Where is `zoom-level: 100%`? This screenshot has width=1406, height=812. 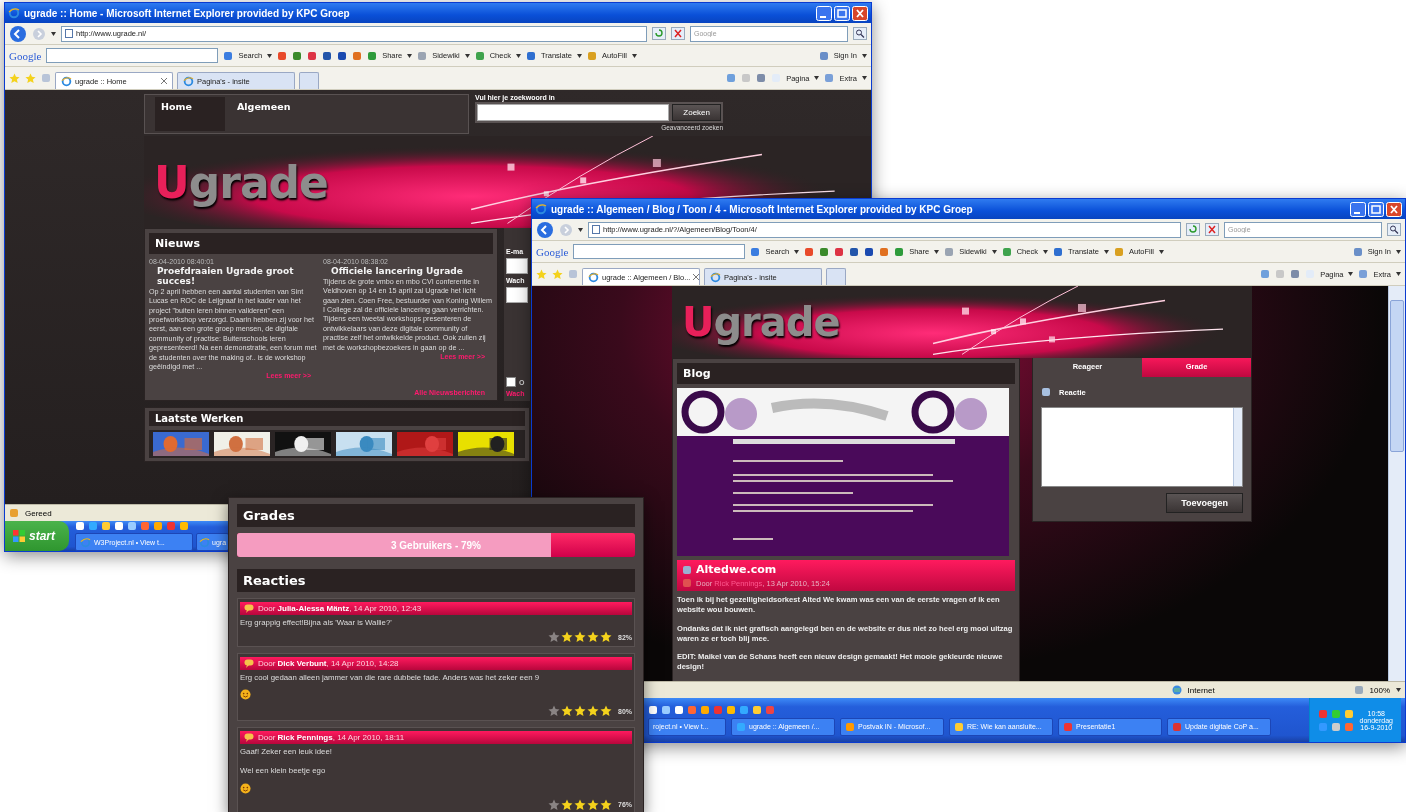 zoom-level: 100% is located at coordinates (1379, 690).